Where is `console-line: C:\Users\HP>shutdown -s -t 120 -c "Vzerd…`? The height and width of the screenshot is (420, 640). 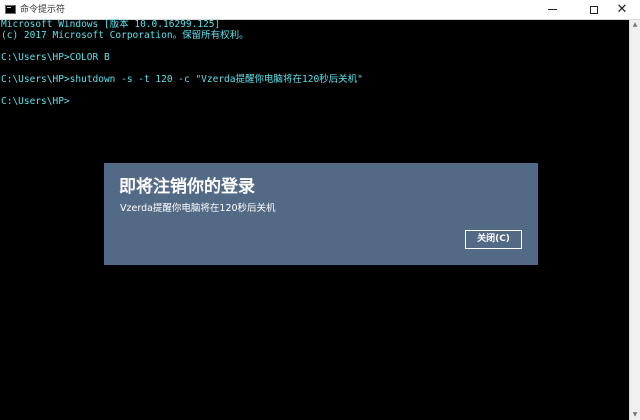 console-line: C:\Users\HP>shutdown -s -t 120 -c "Vzerd… is located at coordinates (182, 79).